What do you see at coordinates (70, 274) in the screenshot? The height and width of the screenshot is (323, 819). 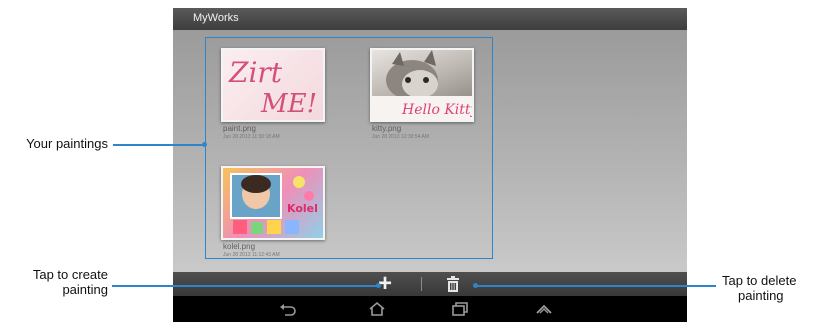 I see `create-label-line1: Tap to create` at bounding box center [70, 274].